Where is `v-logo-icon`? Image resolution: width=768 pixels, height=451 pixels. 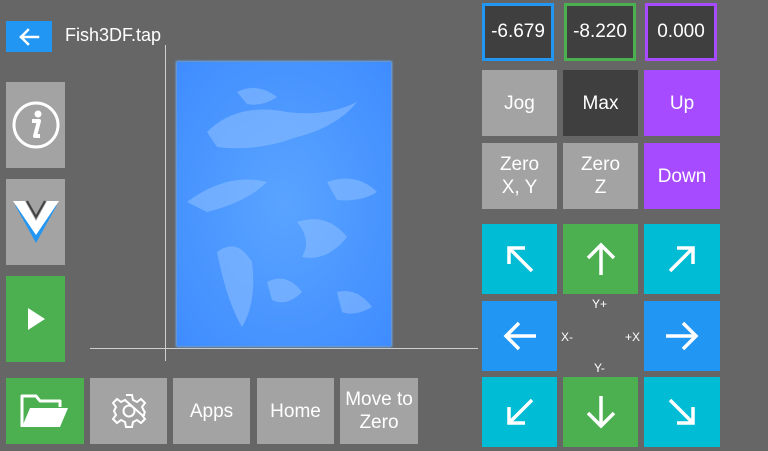 v-logo-icon is located at coordinates (35, 221).